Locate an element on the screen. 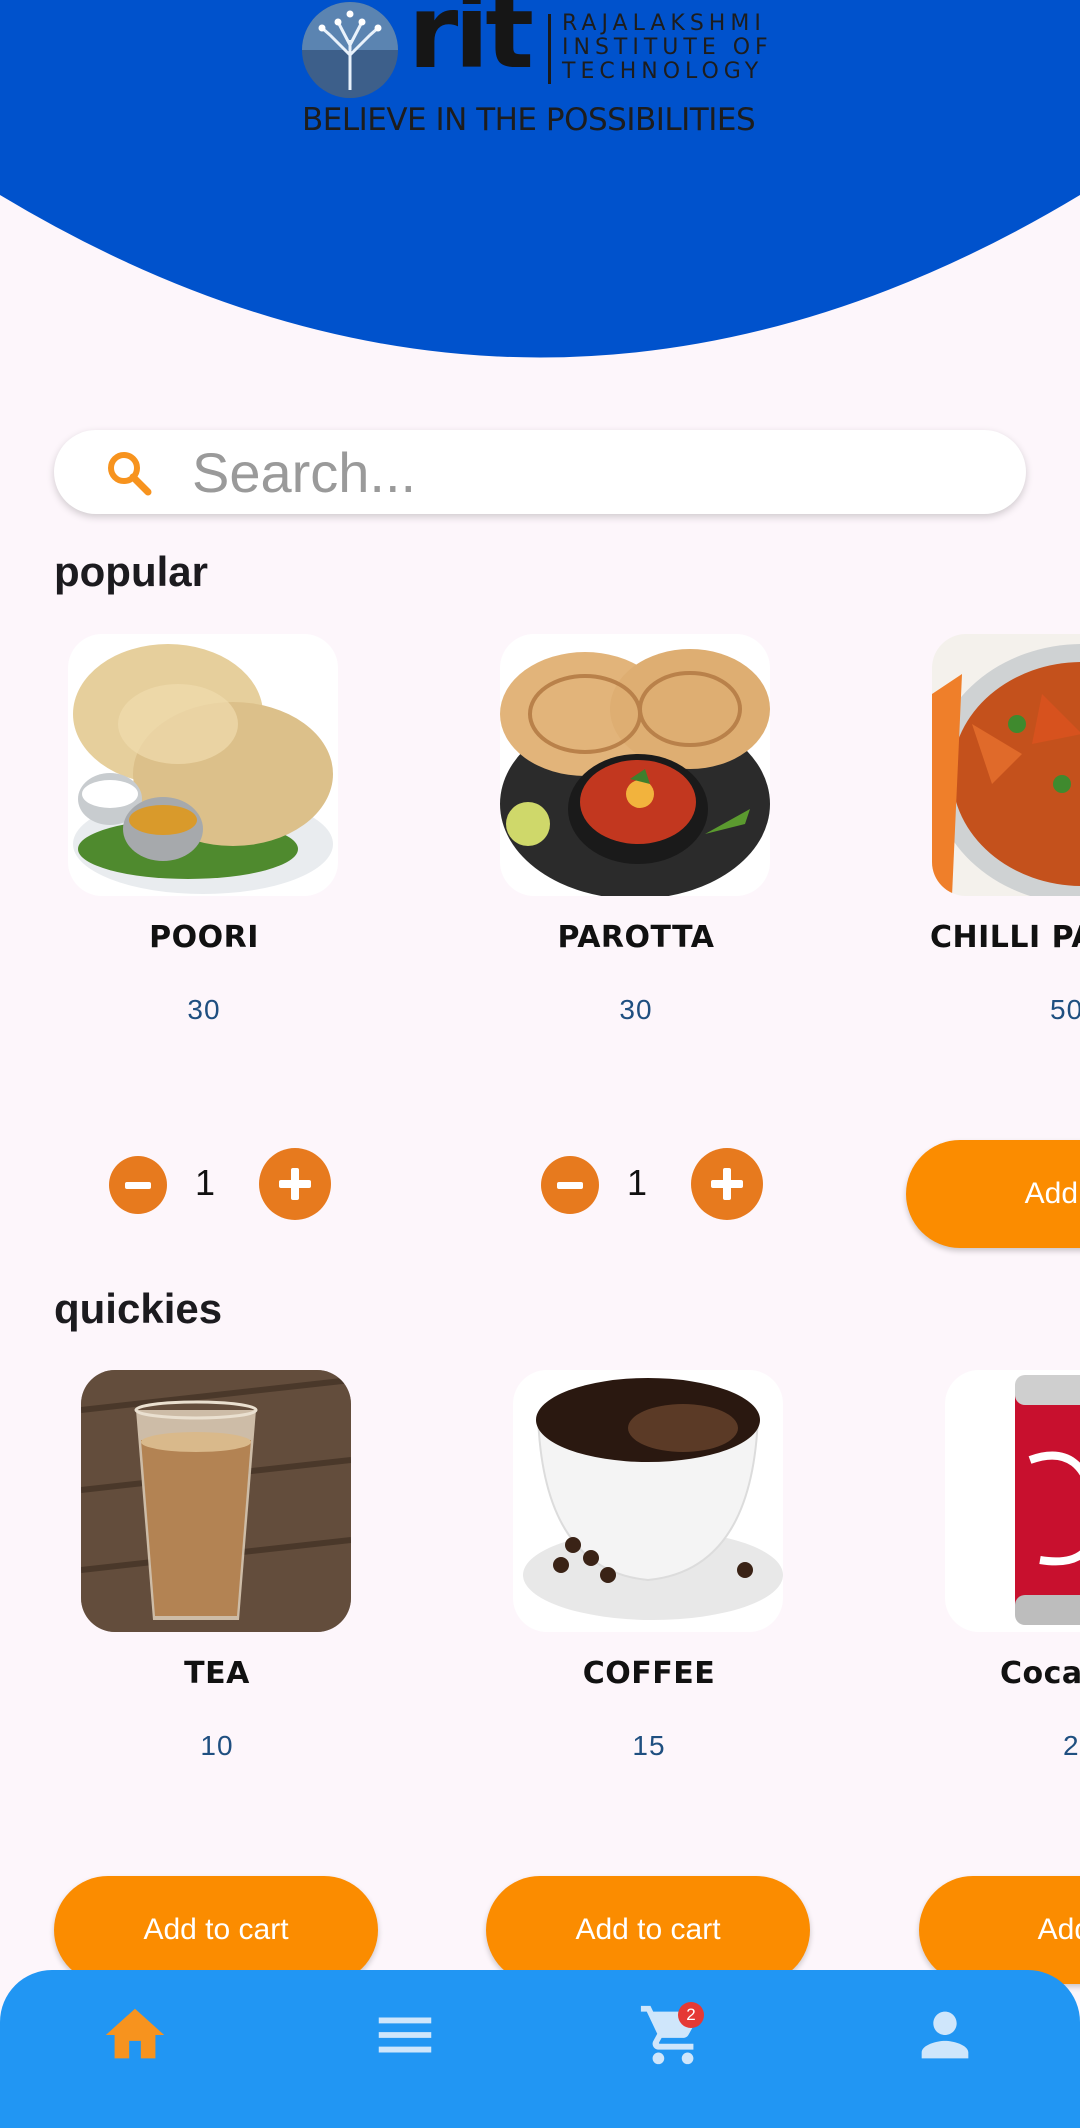 This screenshot has width=1080, height=2128. profile-icon is located at coordinates (945, 2035).